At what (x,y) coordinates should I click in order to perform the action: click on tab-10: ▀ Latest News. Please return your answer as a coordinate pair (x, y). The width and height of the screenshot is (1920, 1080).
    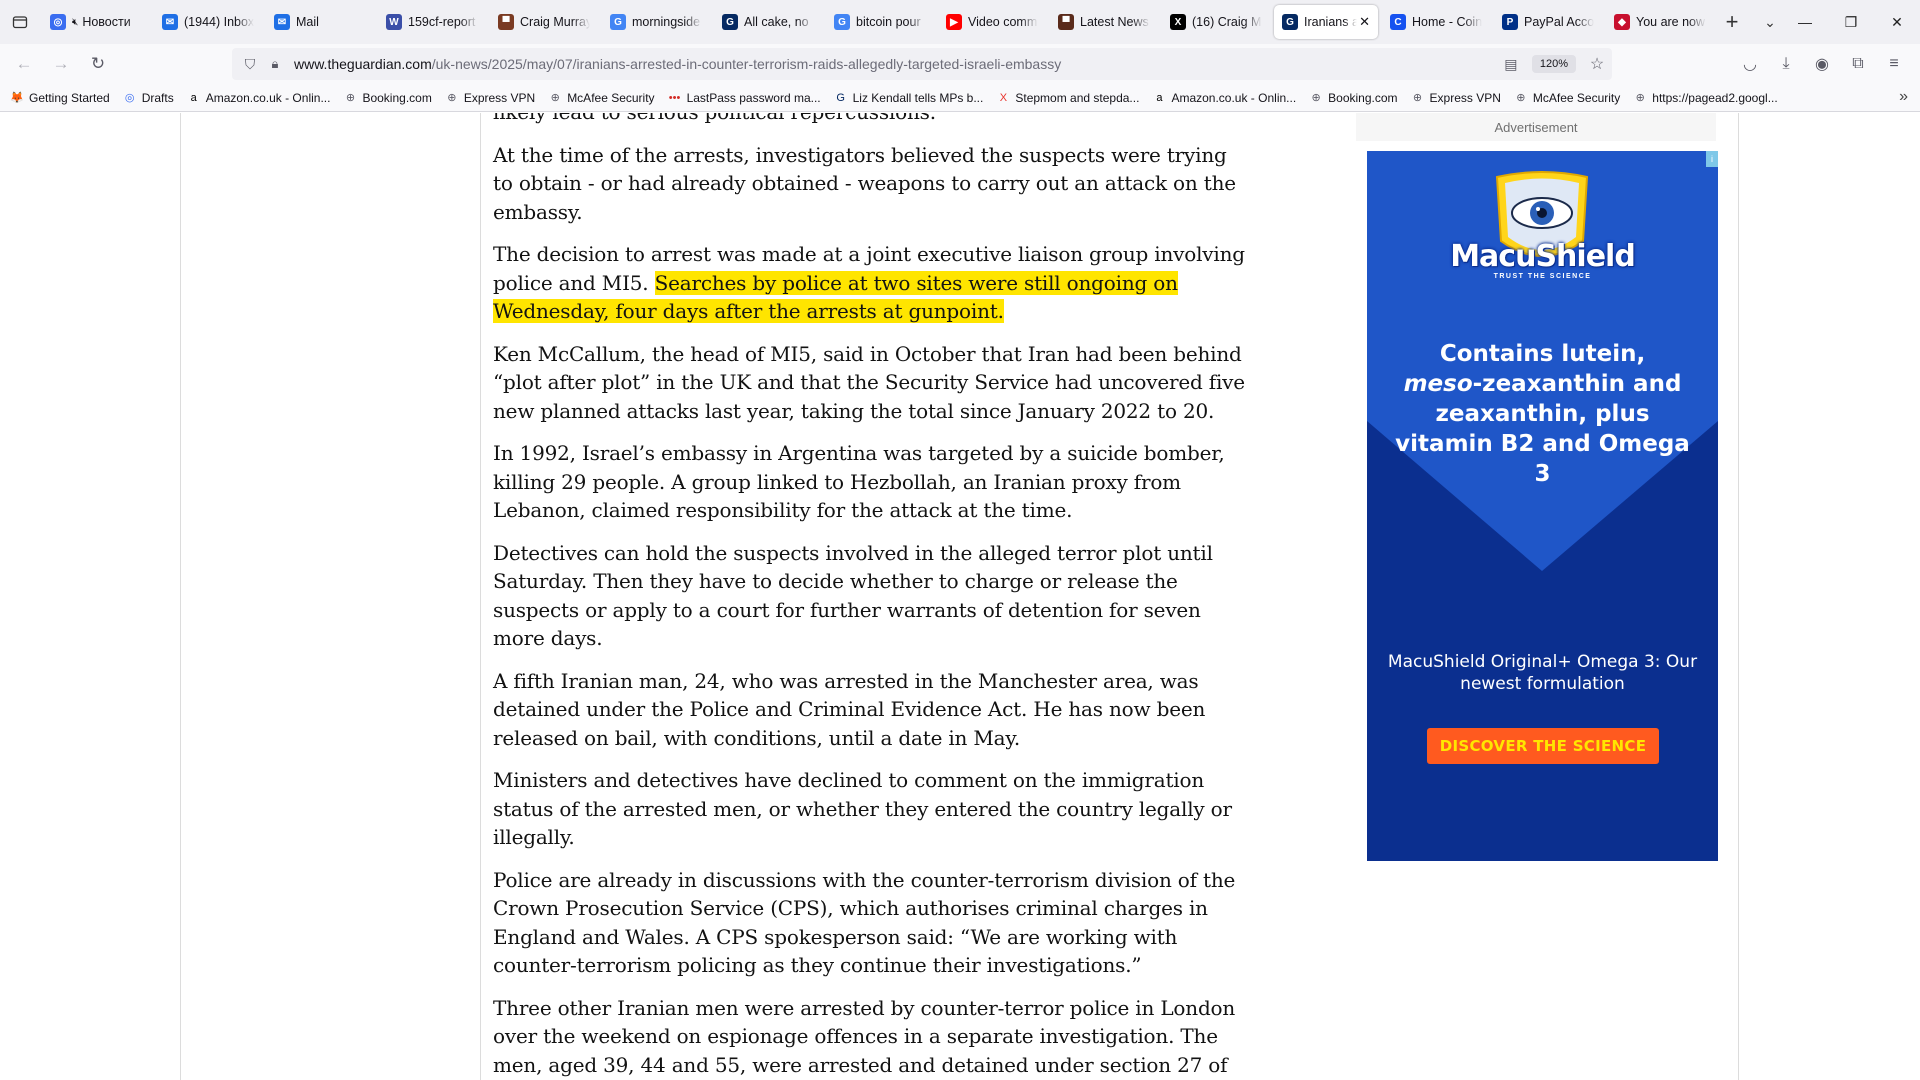
    Looking at the image, I should click on (1104, 22).